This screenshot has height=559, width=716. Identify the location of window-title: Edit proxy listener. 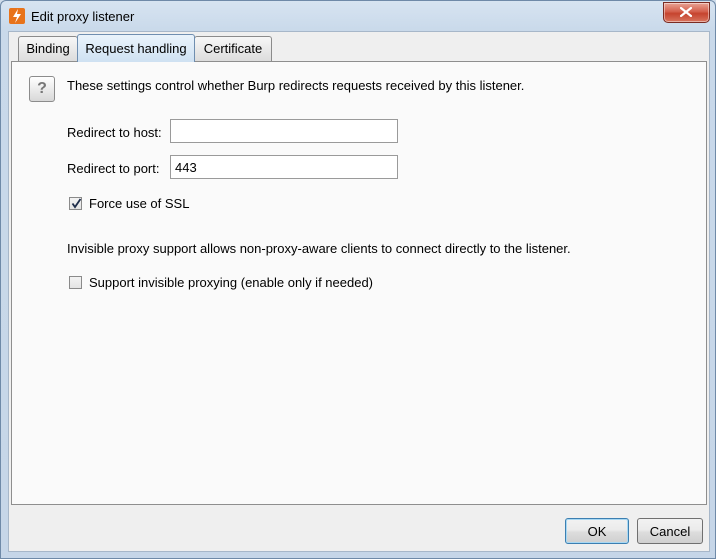
(83, 16).